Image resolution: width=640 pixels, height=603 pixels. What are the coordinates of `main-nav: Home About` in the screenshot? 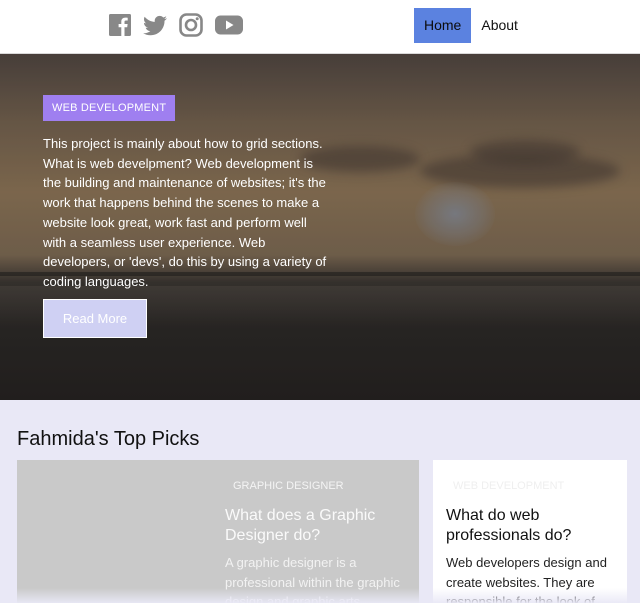 It's located at (471, 25).